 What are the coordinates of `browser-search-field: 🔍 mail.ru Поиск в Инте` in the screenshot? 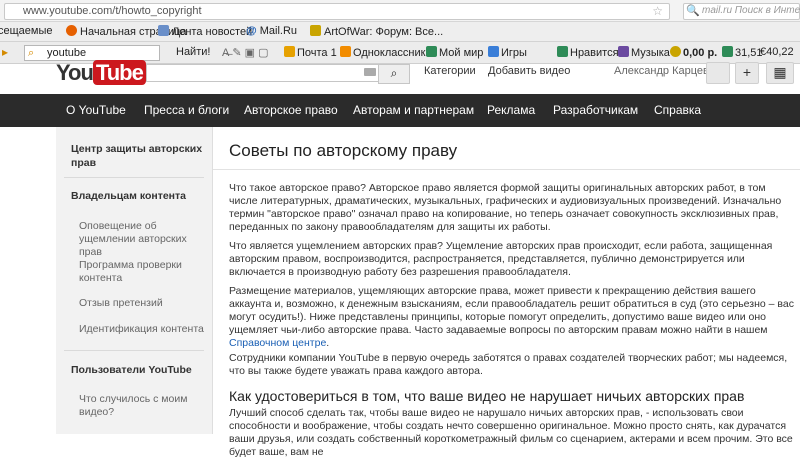 It's located at (741, 11).